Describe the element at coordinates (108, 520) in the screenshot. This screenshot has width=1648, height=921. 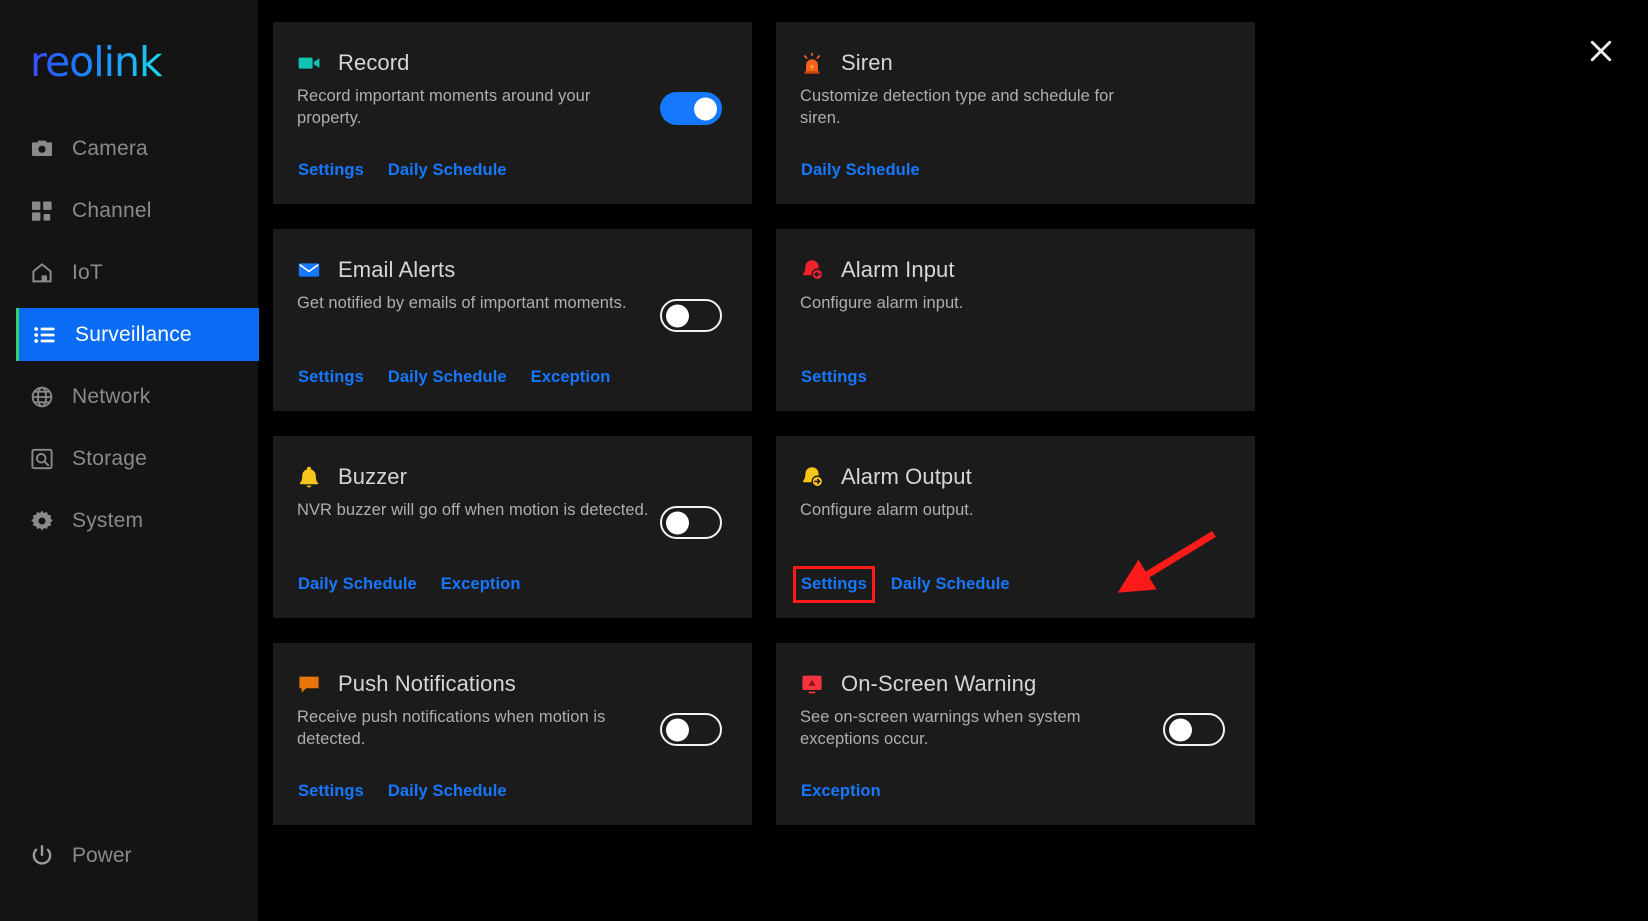
I see `sidebar-item-label: System` at that location.